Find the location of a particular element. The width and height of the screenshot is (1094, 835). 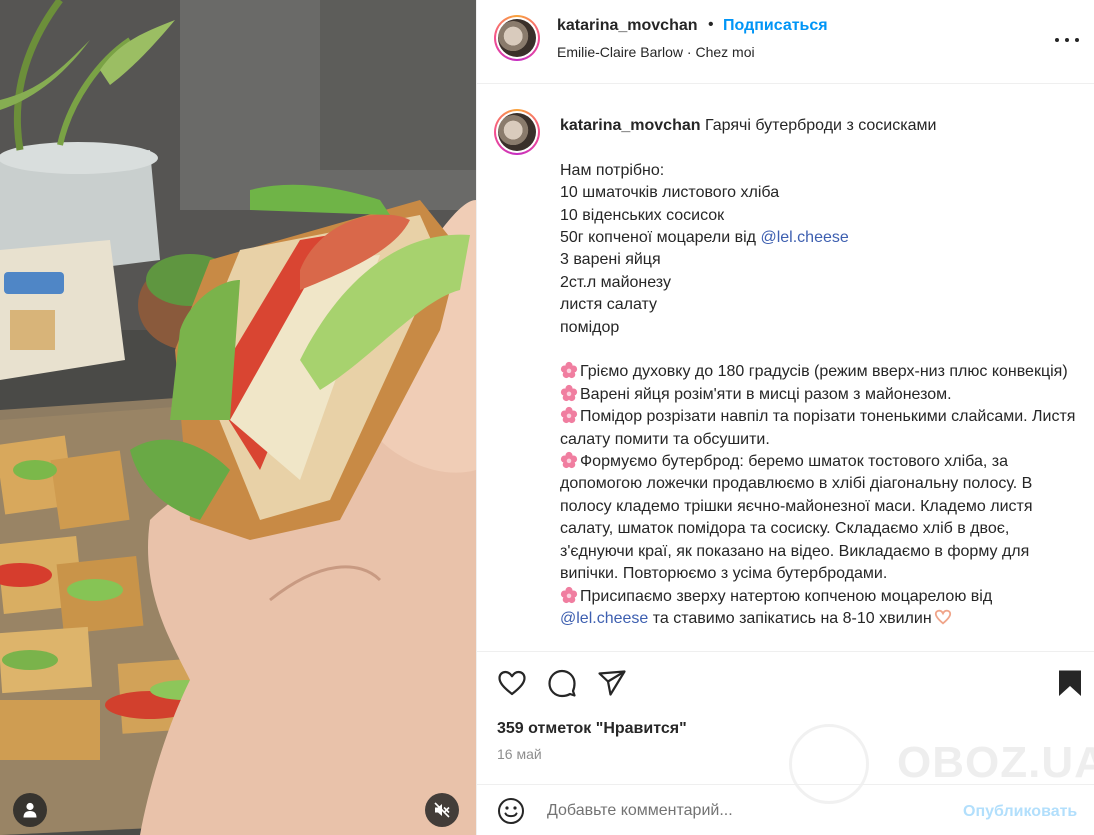

author-avatar is located at coordinates (517, 38).